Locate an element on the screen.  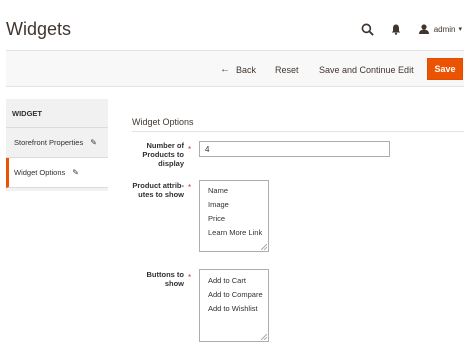
user-icon is located at coordinates (424, 29).